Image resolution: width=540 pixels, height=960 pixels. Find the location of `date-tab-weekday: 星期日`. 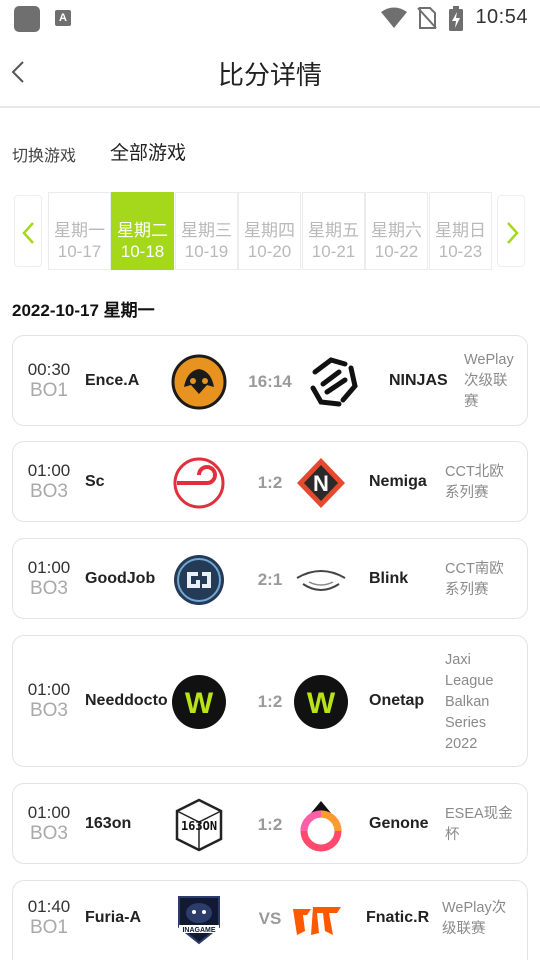

date-tab-weekday: 星期日 is located at coordinates (460, 230).